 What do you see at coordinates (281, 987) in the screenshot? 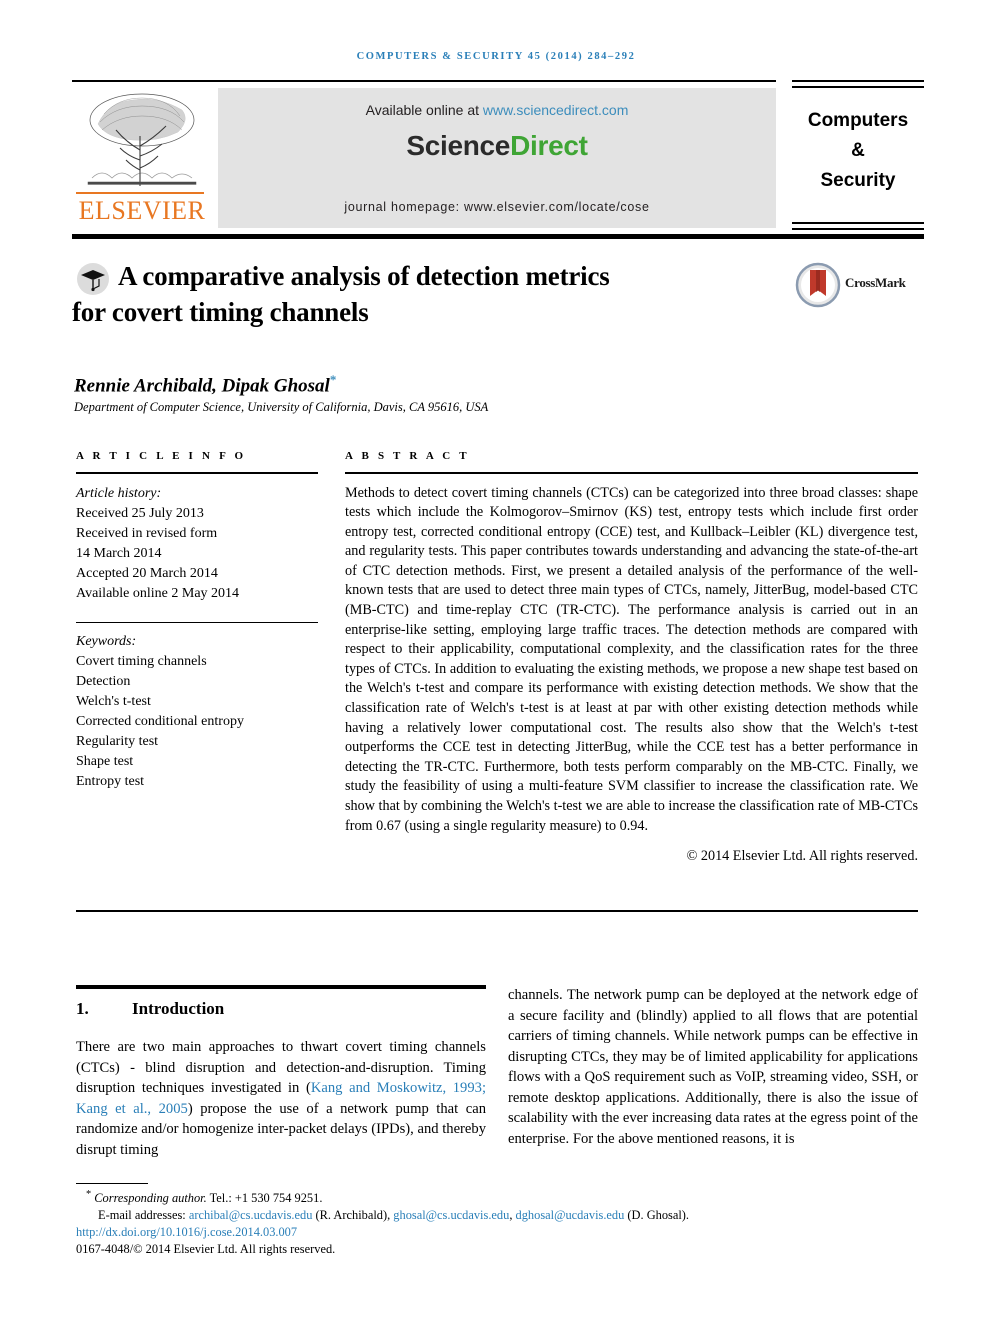
I see `introduction-rule` at bounding box center [281, 987].